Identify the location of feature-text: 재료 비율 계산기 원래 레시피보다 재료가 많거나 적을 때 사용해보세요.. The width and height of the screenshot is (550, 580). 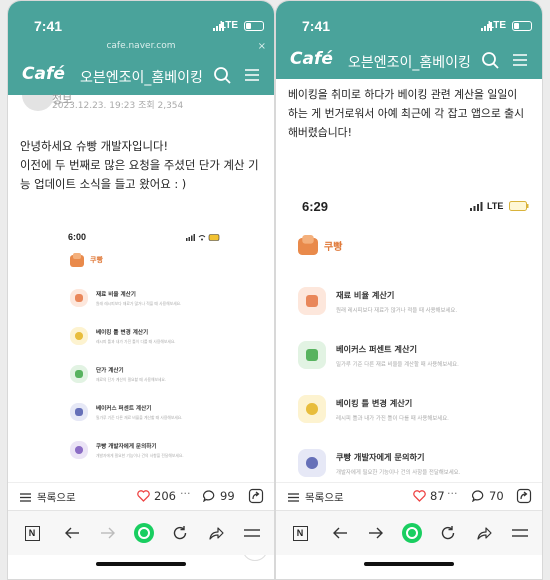
(138, 298).